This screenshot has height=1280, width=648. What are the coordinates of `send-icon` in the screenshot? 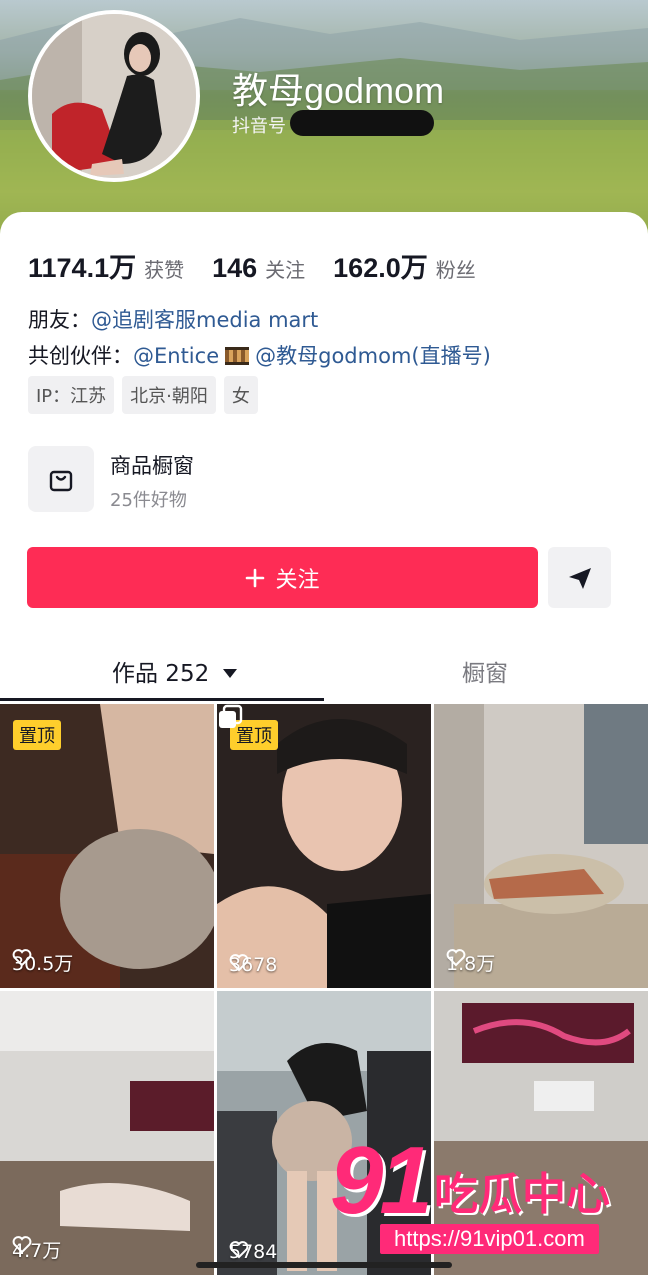 It's located at (579, 578).